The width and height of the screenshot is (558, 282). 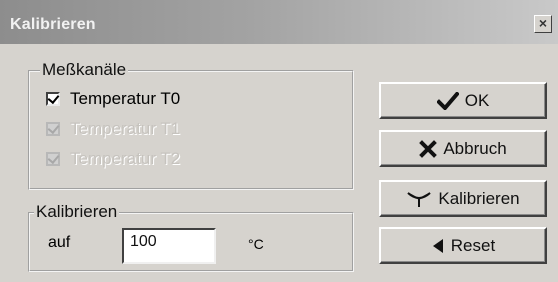 I want to click on reset-button-label: Reset, so click(x=473, y=245).